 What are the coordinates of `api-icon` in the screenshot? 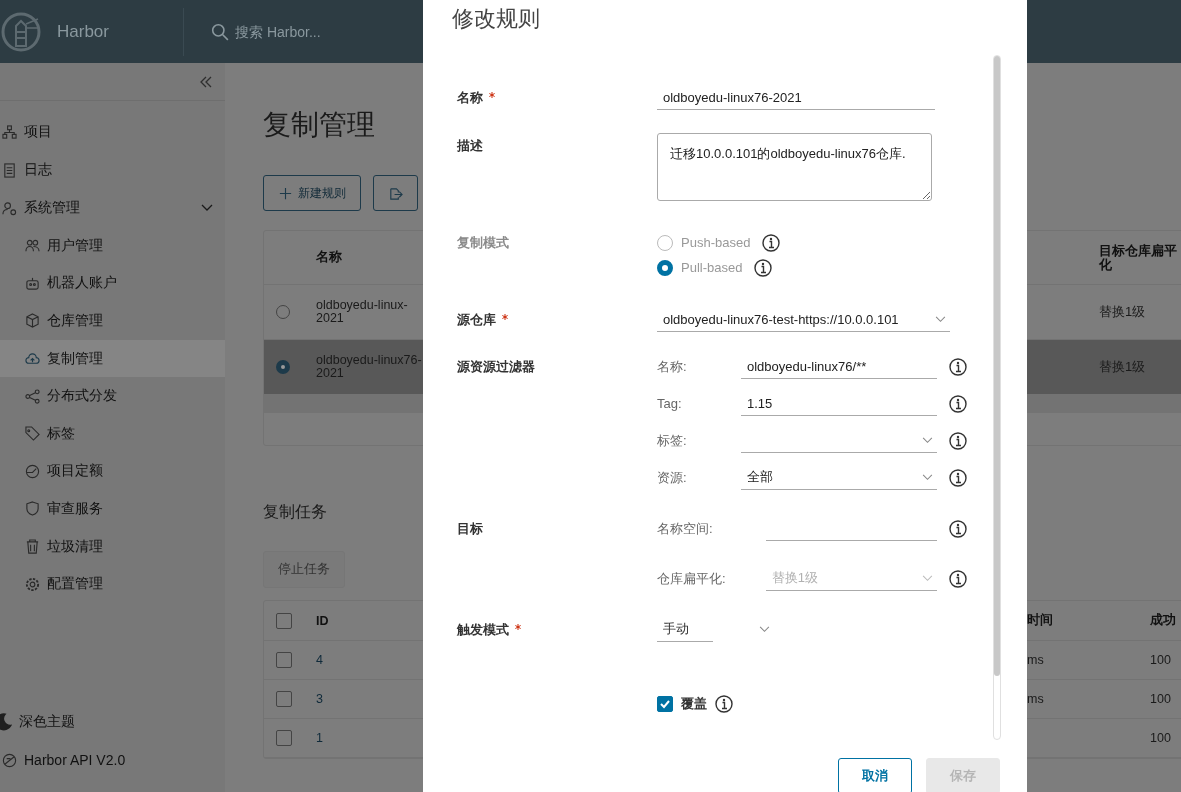 It's located at (9, 760).